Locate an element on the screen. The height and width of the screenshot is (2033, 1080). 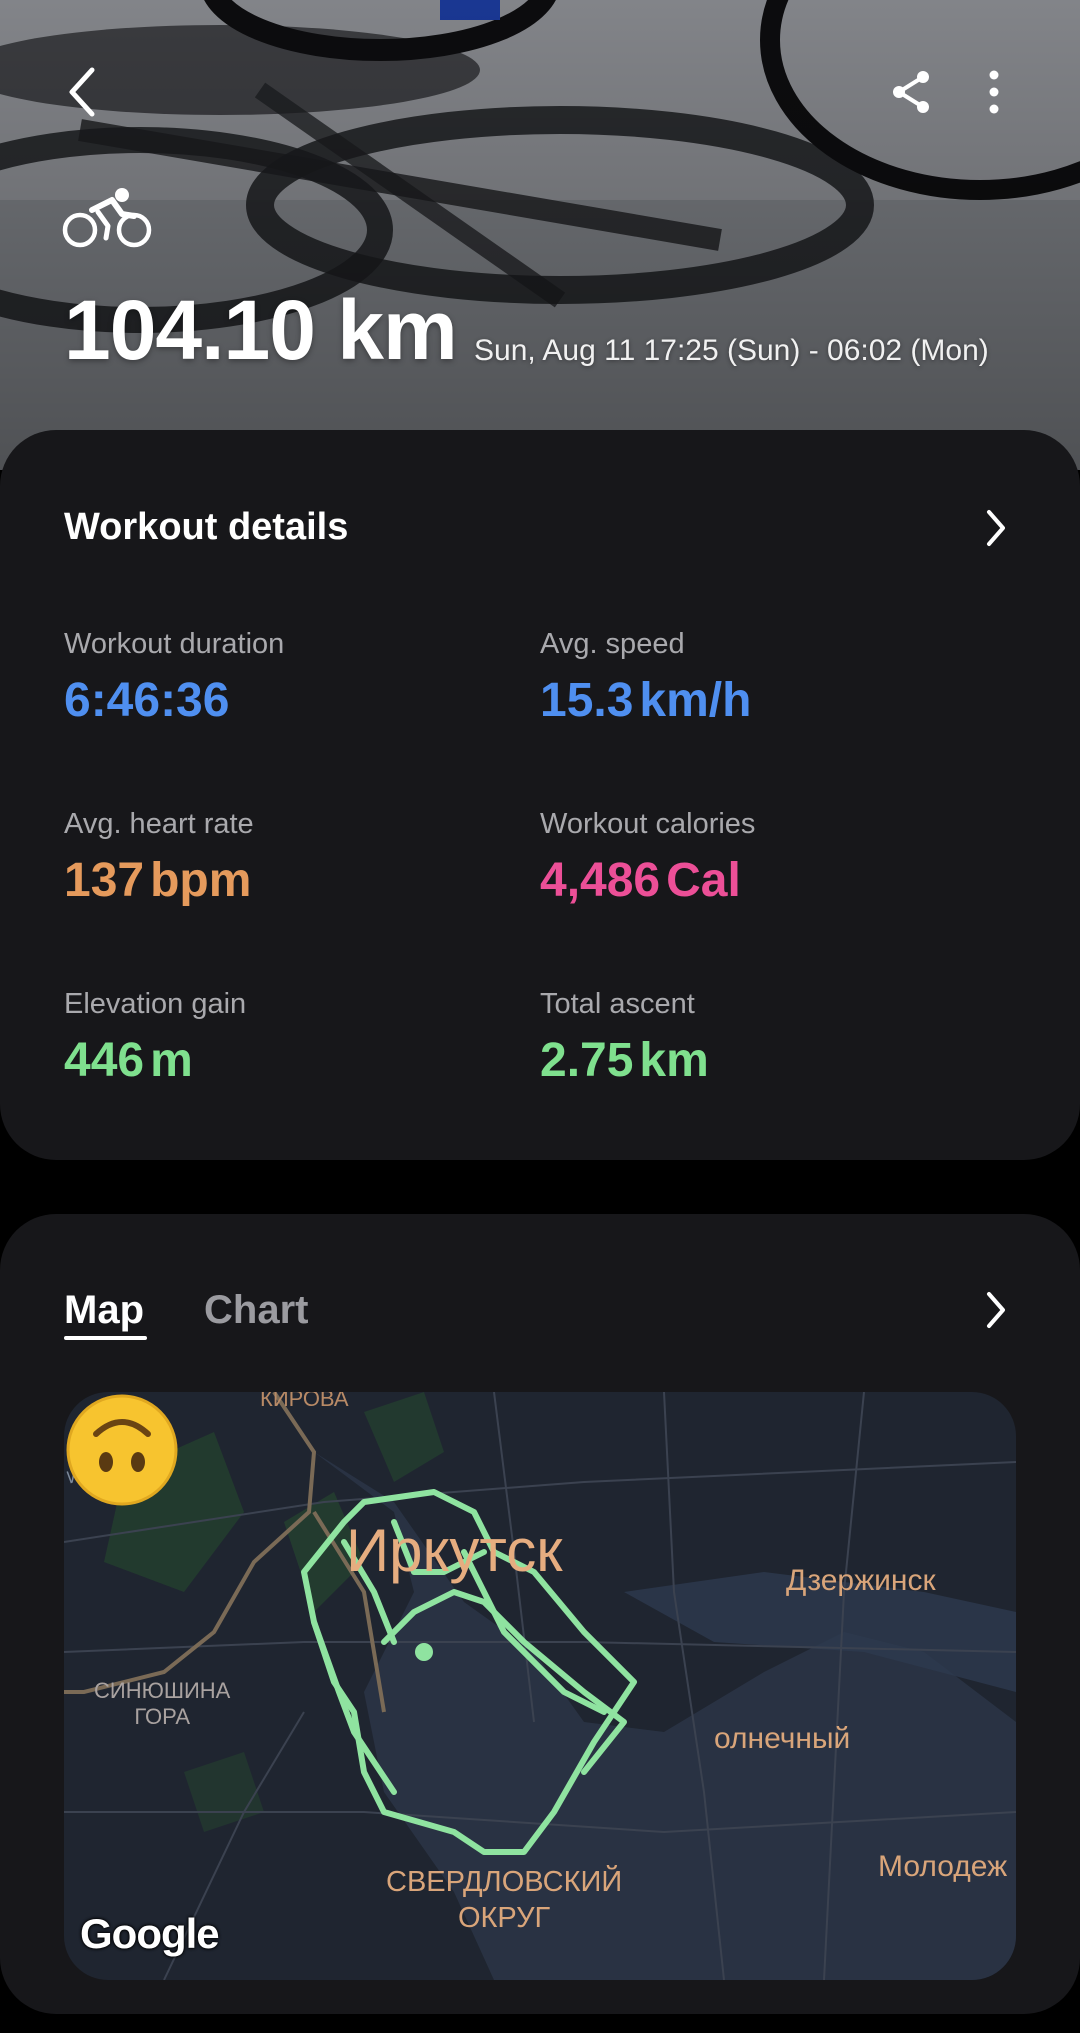
chevron-left-icon is located at coordinates (82, 92).